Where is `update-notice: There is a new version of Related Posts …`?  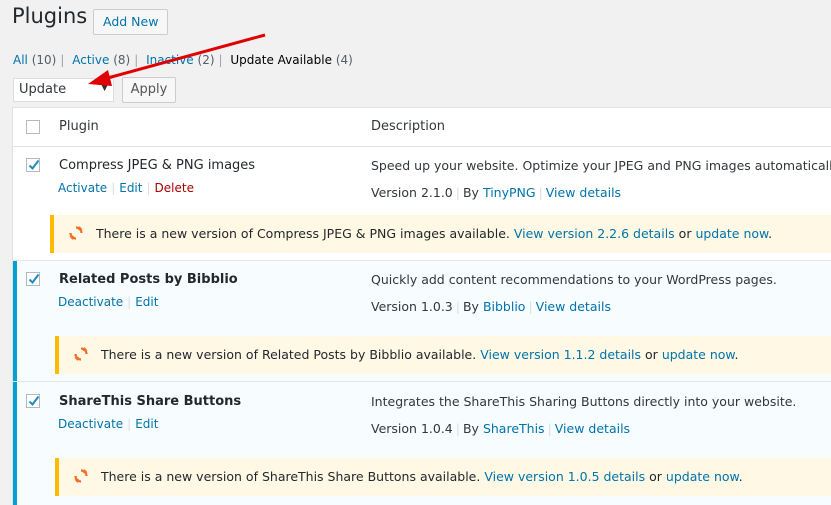
update-notice: There is a new version of Related Posts … is located at coordinates (443, 355).